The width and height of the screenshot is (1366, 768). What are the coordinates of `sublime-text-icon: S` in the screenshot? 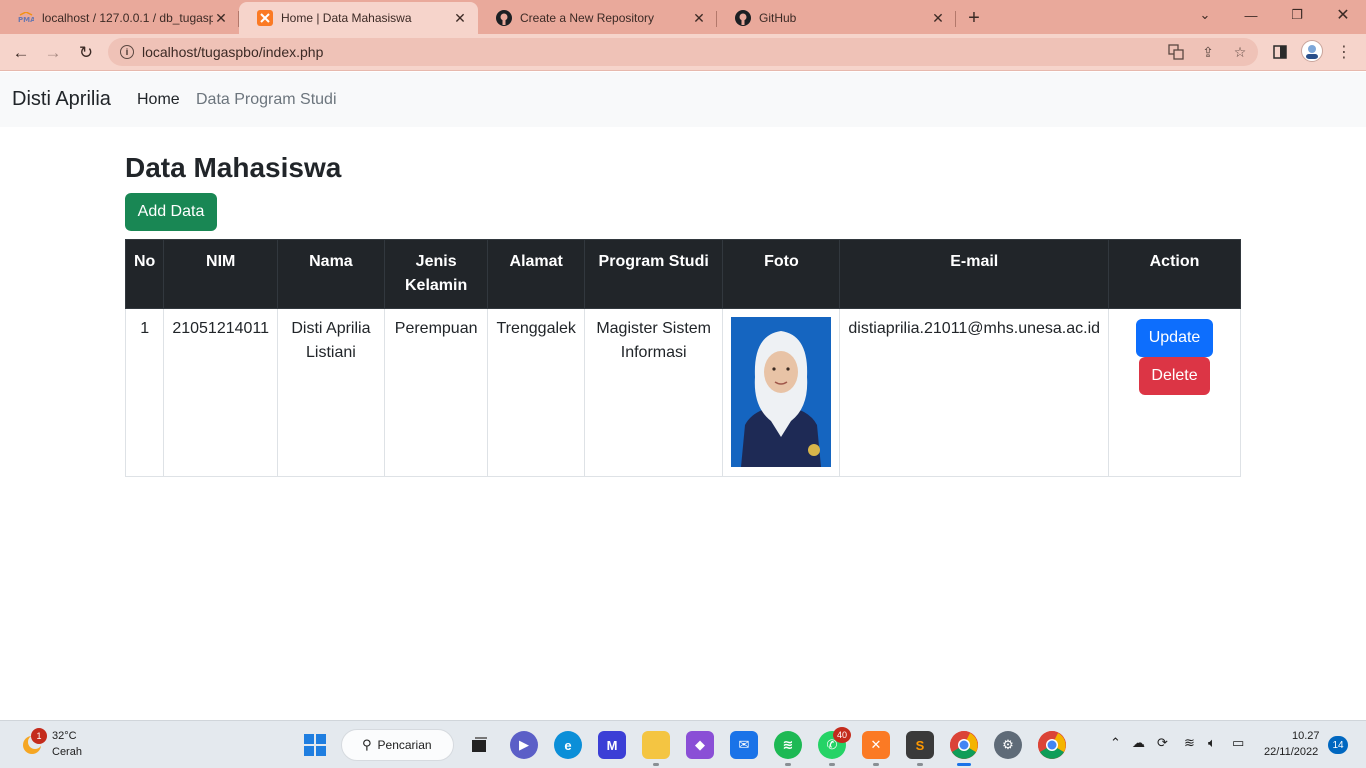 It's located at (920, 745).